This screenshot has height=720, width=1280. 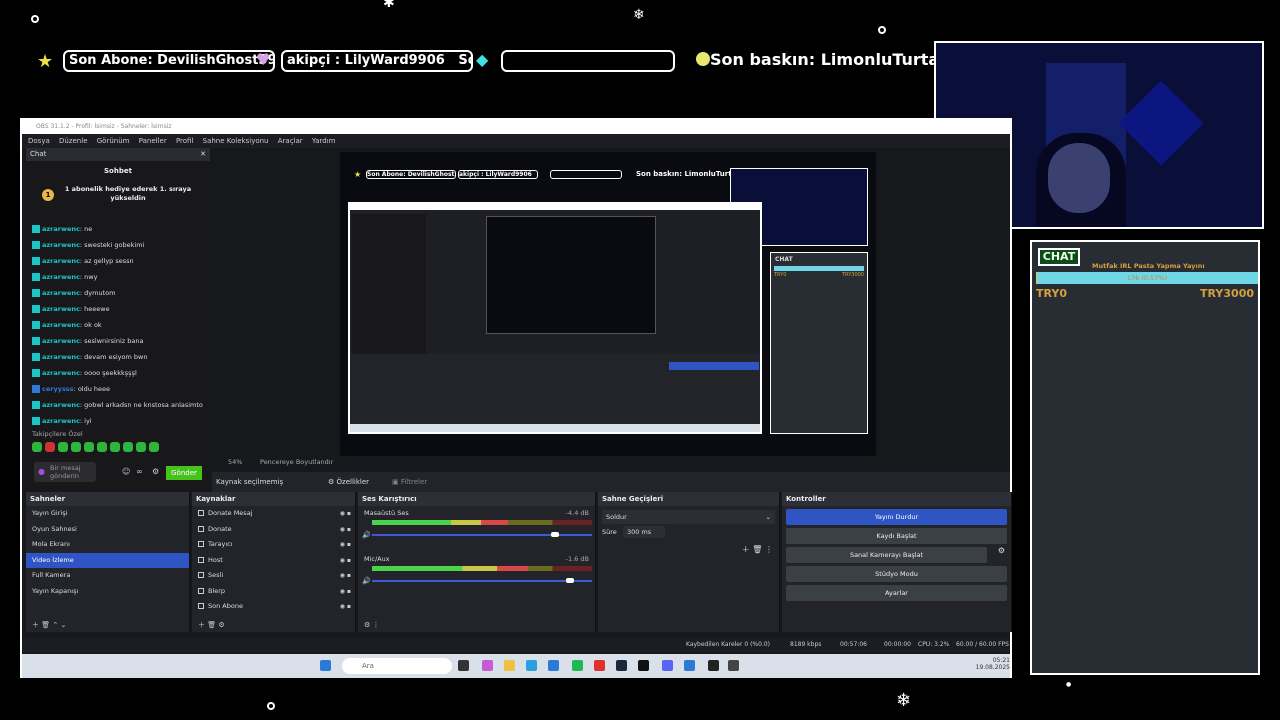 I want to click on settings-button: Ayarlar, so click(x=896, y=593).